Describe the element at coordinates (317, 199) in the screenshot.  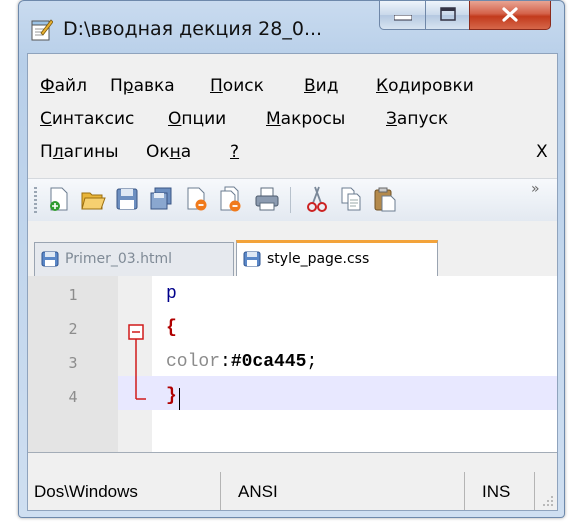
I see `cut-icon` at that location.